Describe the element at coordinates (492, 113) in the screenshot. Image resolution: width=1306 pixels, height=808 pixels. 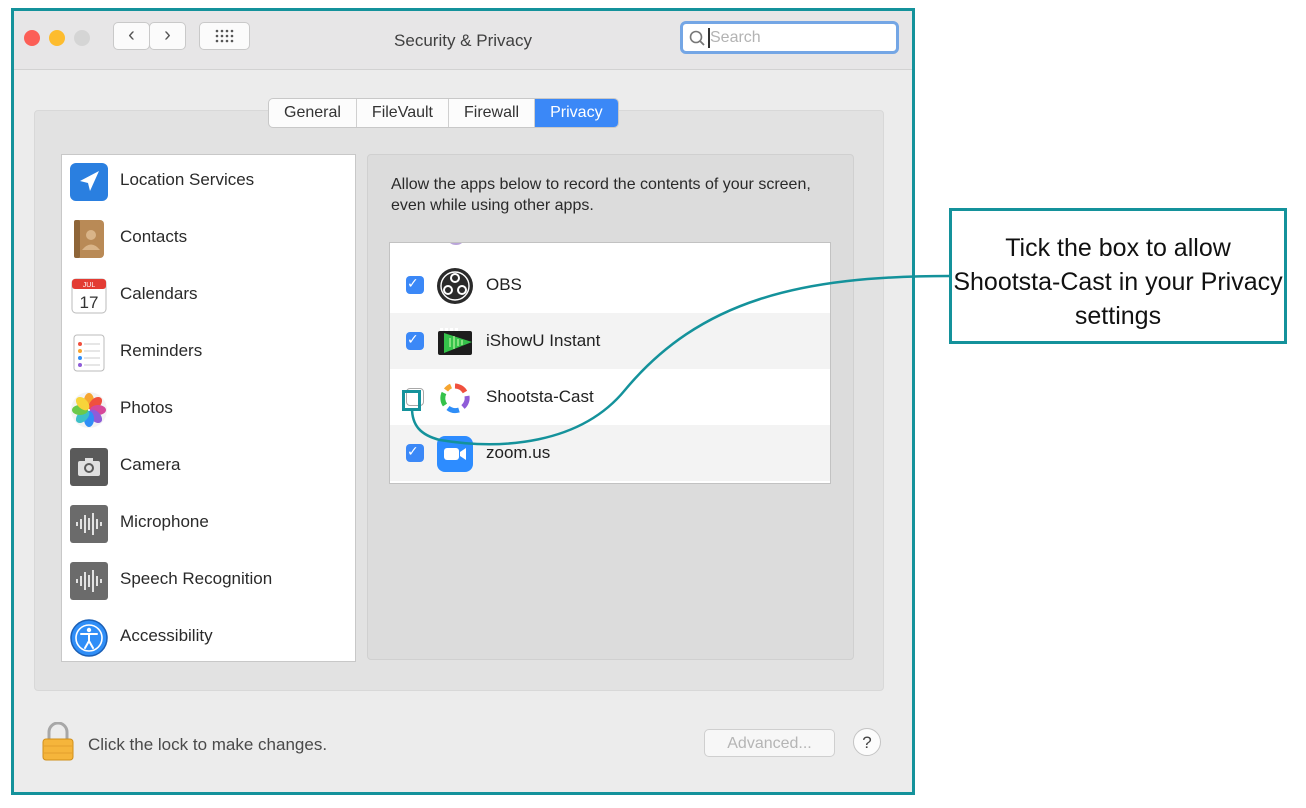
I see `tab-firewall: Firewall` at that location.